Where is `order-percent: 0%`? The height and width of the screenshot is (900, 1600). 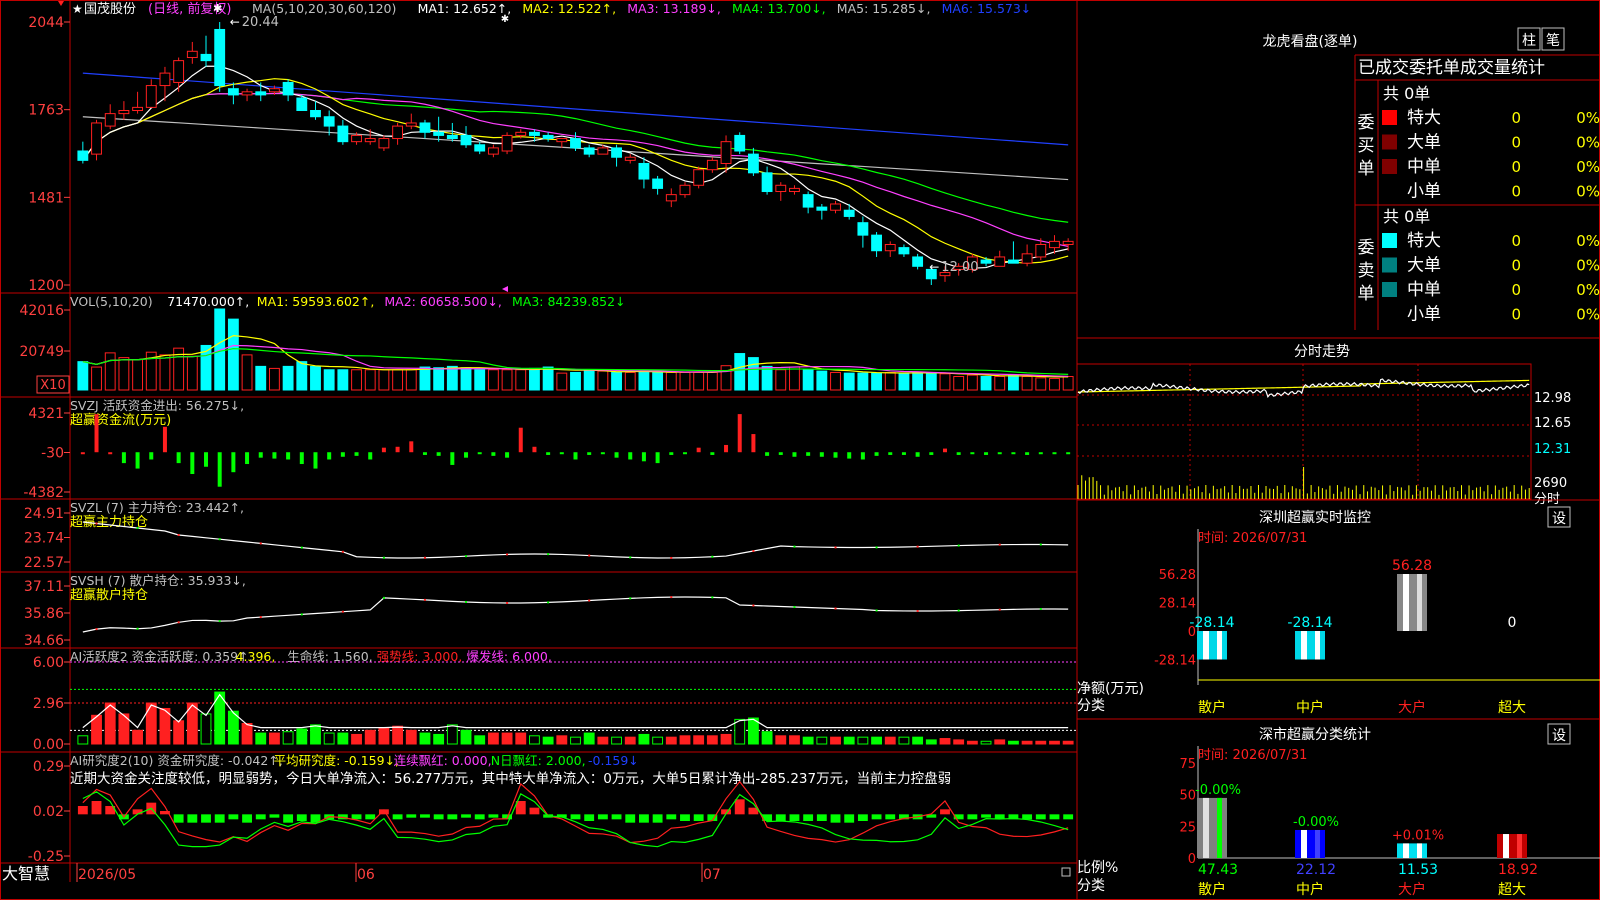
order-percent: 0% is located at coordinates (1588, 290).